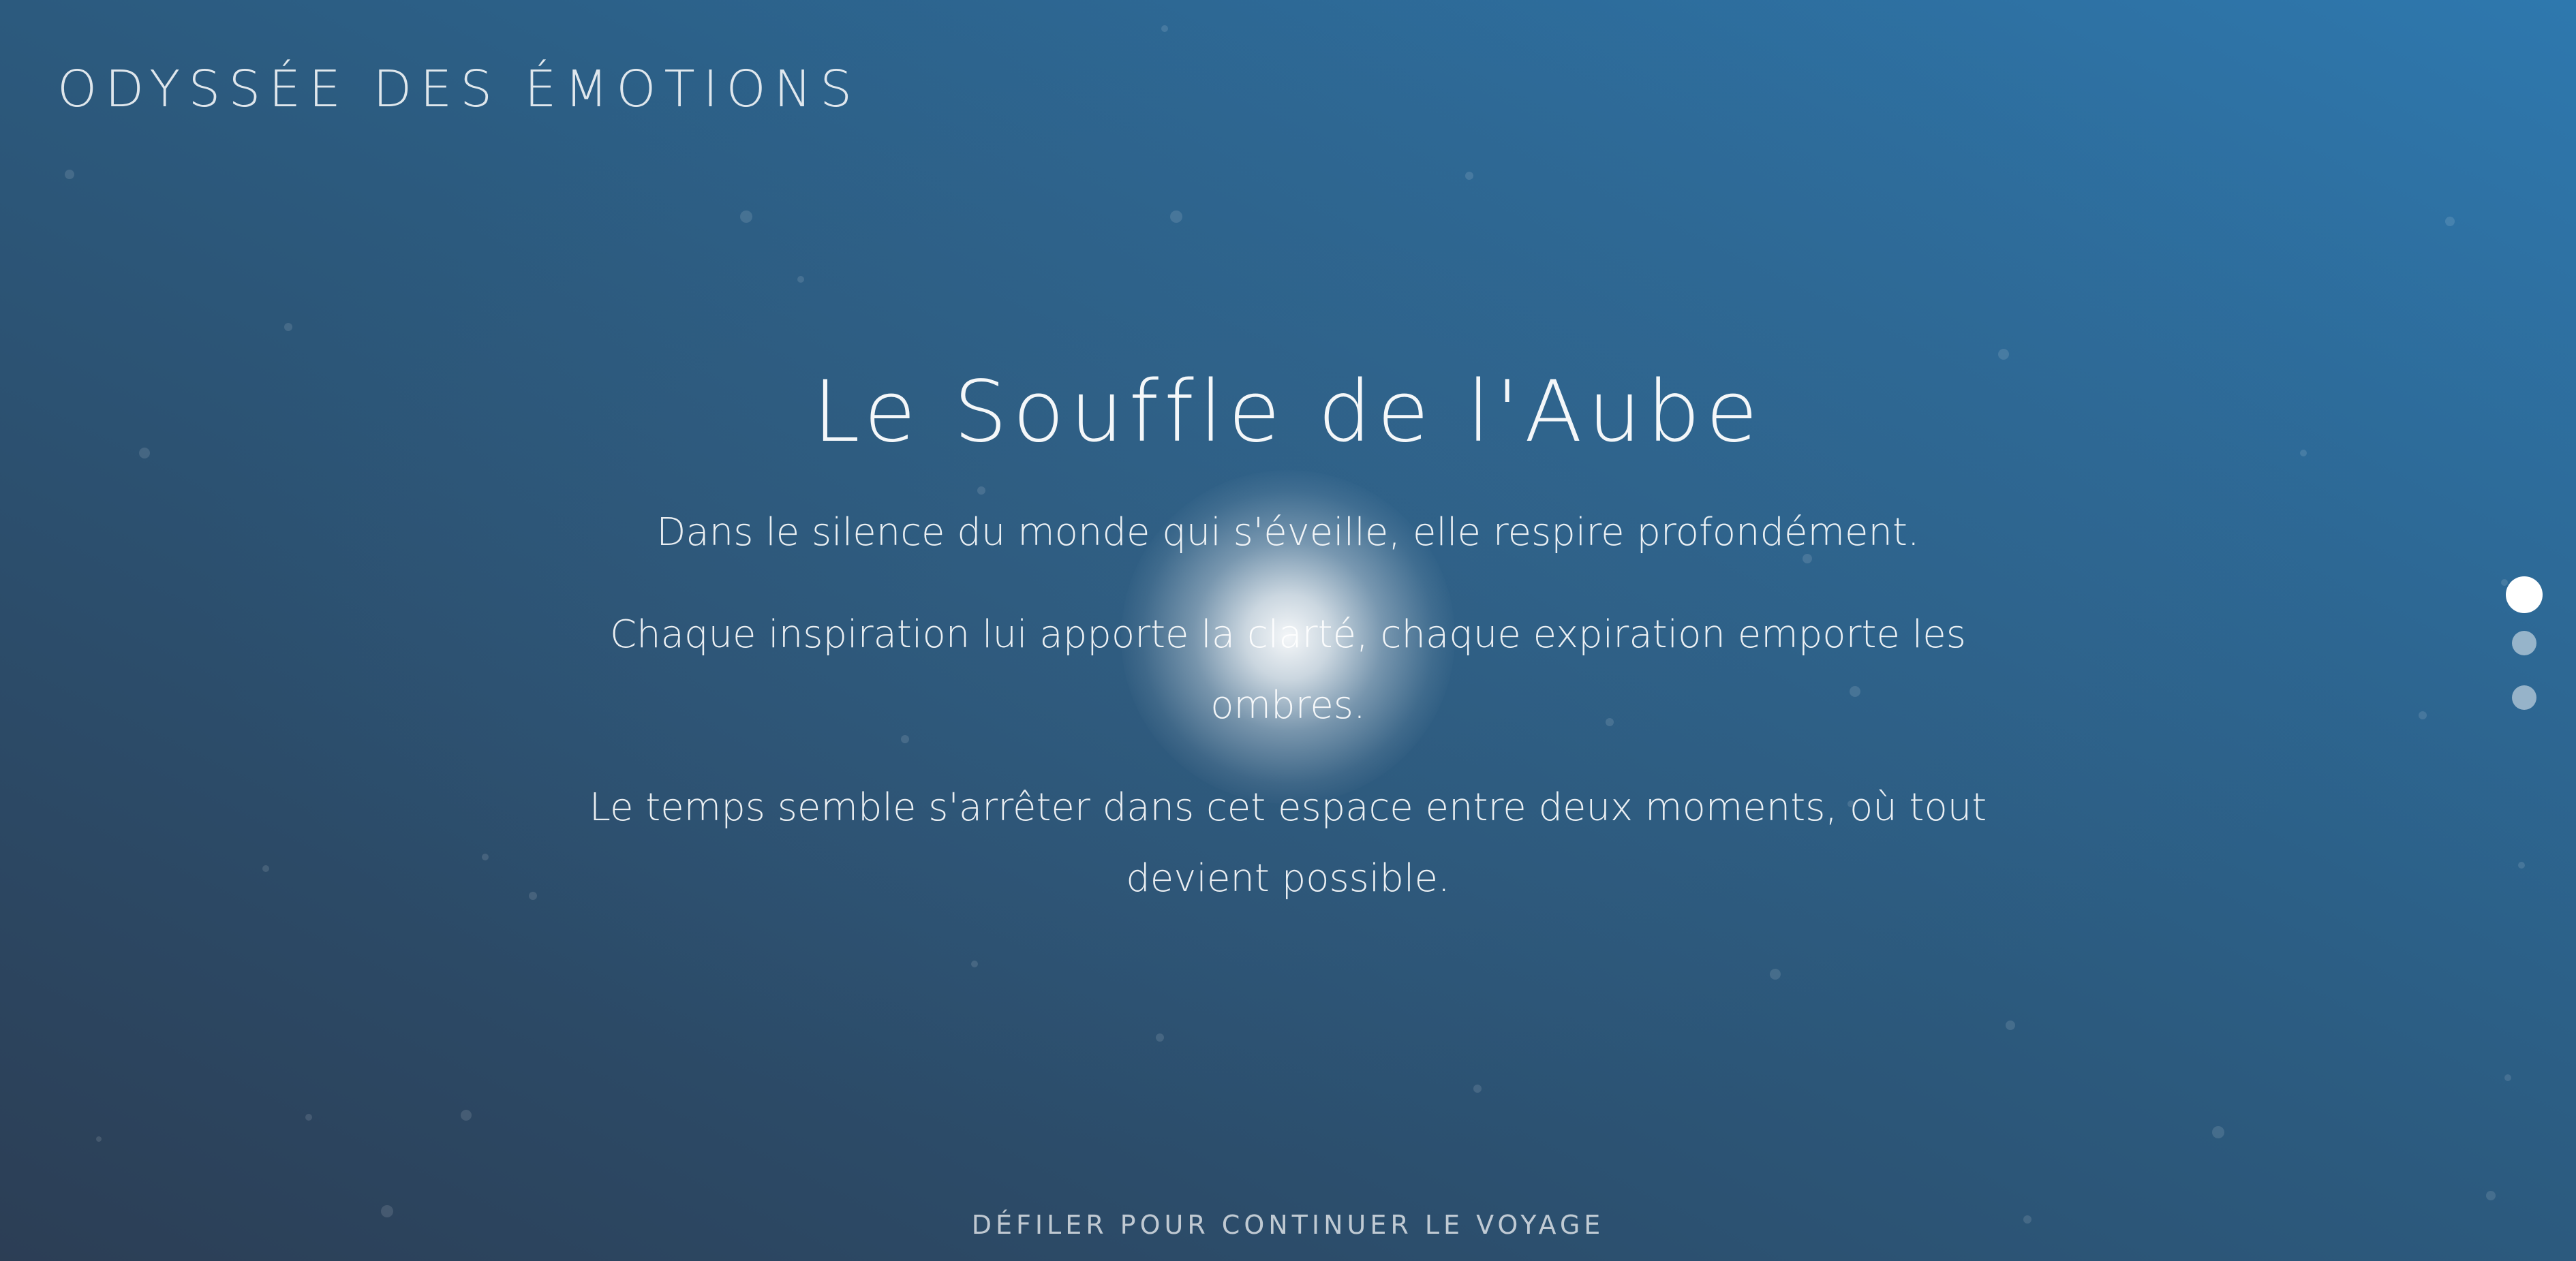 The image size is (2576, 1261). I want to click on section-title: Le Souffle de l'Aube, so click(1288, 412).